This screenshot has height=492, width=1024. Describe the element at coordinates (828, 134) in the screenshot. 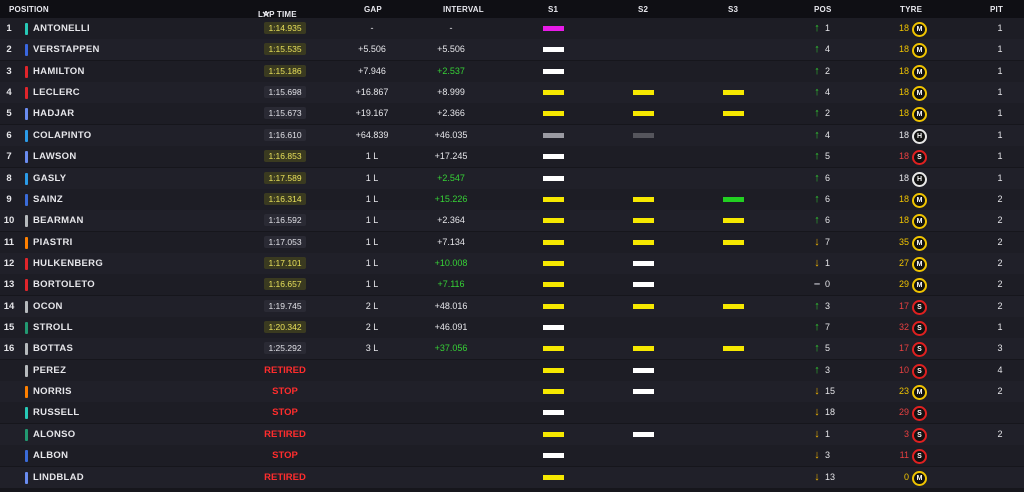

I see `positions-changed: 4` at that location.